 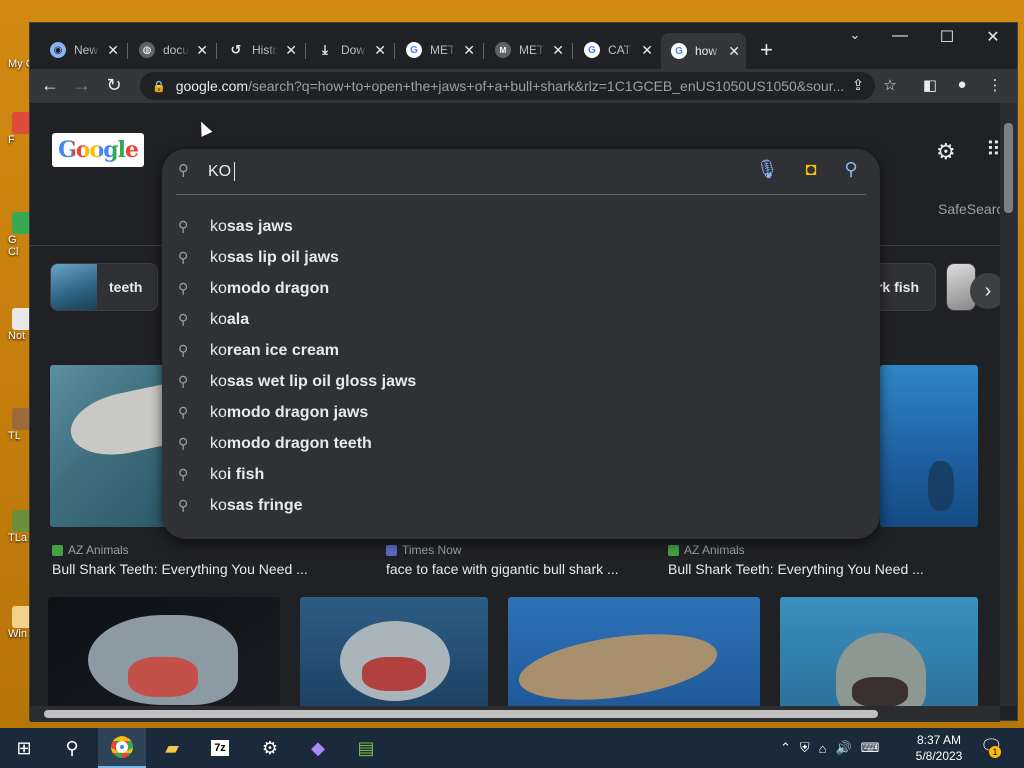 I want to click on suggestion-item: ⚲ ko sas lip oil jaws, so click(x=521, y=257).